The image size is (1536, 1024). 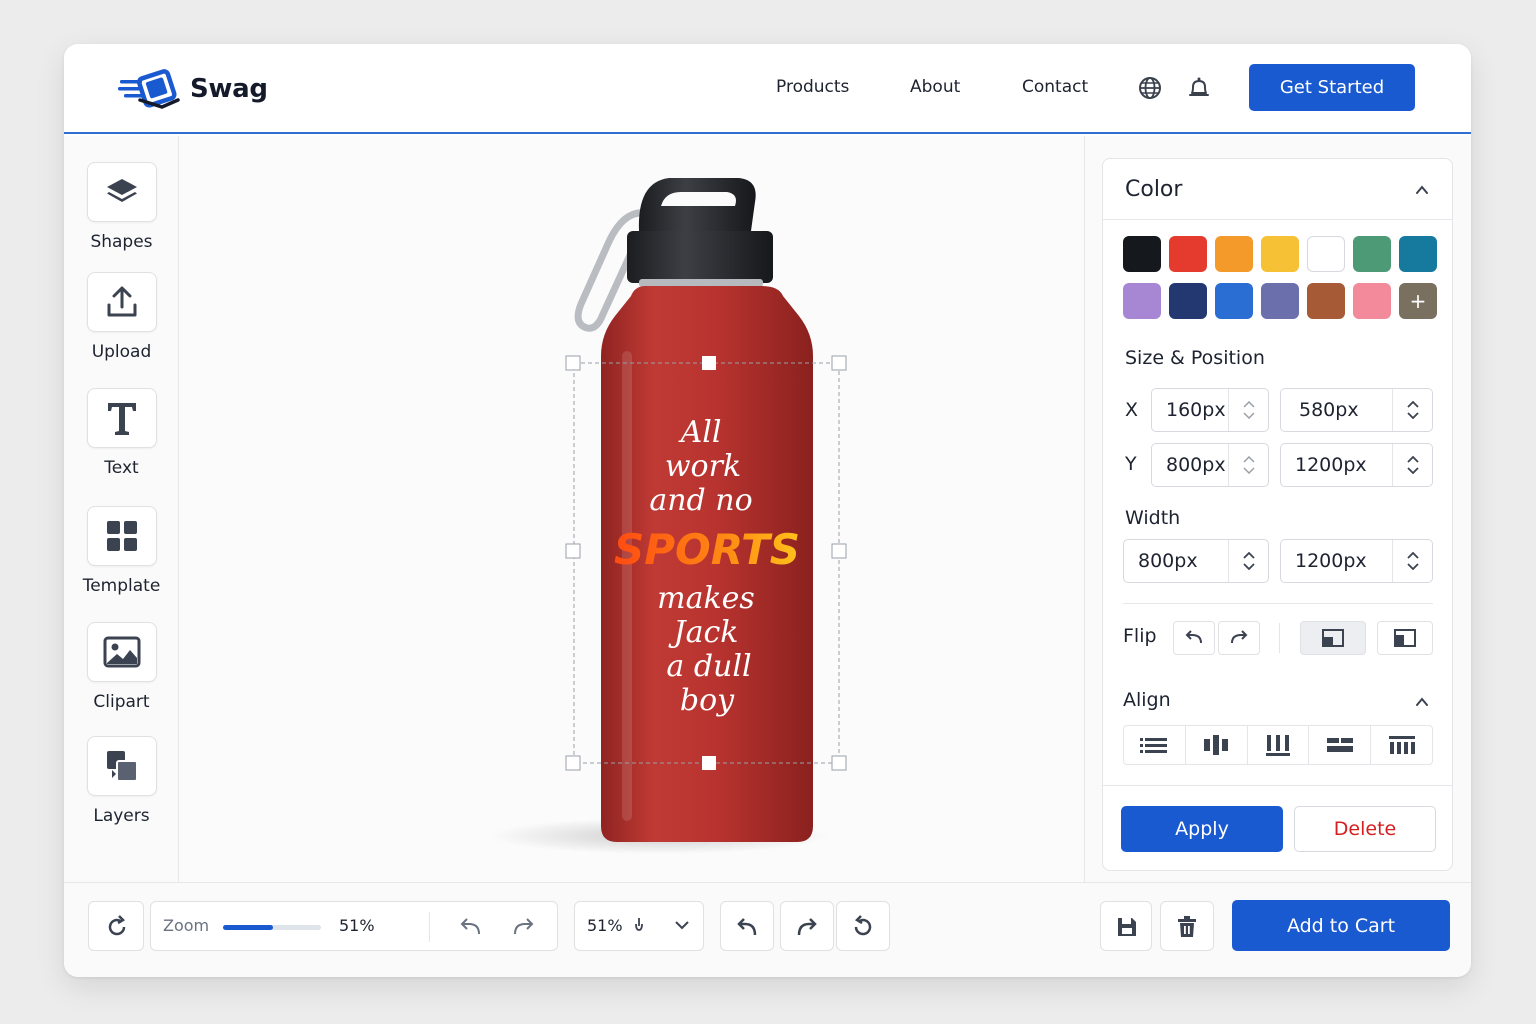 What do you see at coordinates (1248, 561) in the screenshot?
I see `width-stepper` at bounding box center [1248, 561].